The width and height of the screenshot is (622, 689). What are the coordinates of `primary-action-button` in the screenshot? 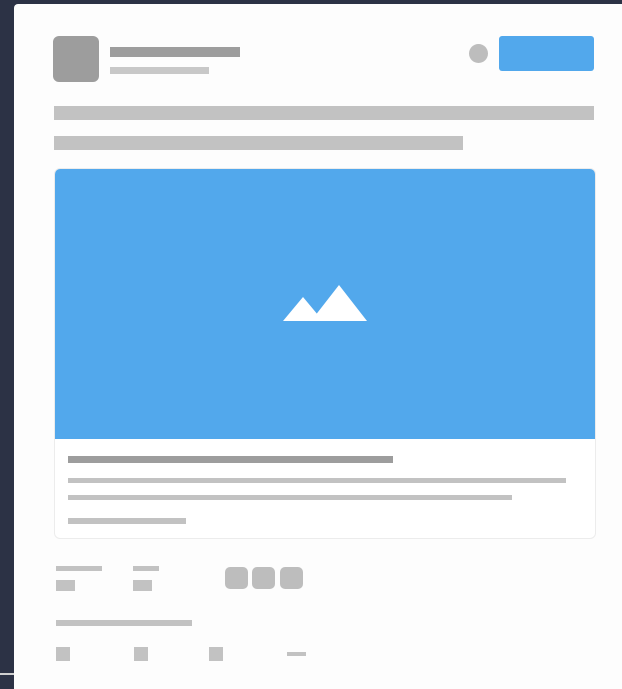 It's located at (546, 53).